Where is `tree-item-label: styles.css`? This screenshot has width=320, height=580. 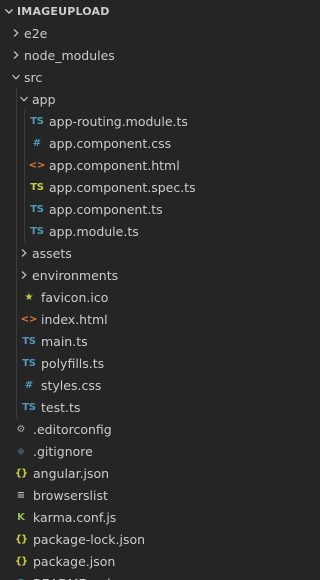
tree-item-label: styles.css is located at coordinates (71, 385).